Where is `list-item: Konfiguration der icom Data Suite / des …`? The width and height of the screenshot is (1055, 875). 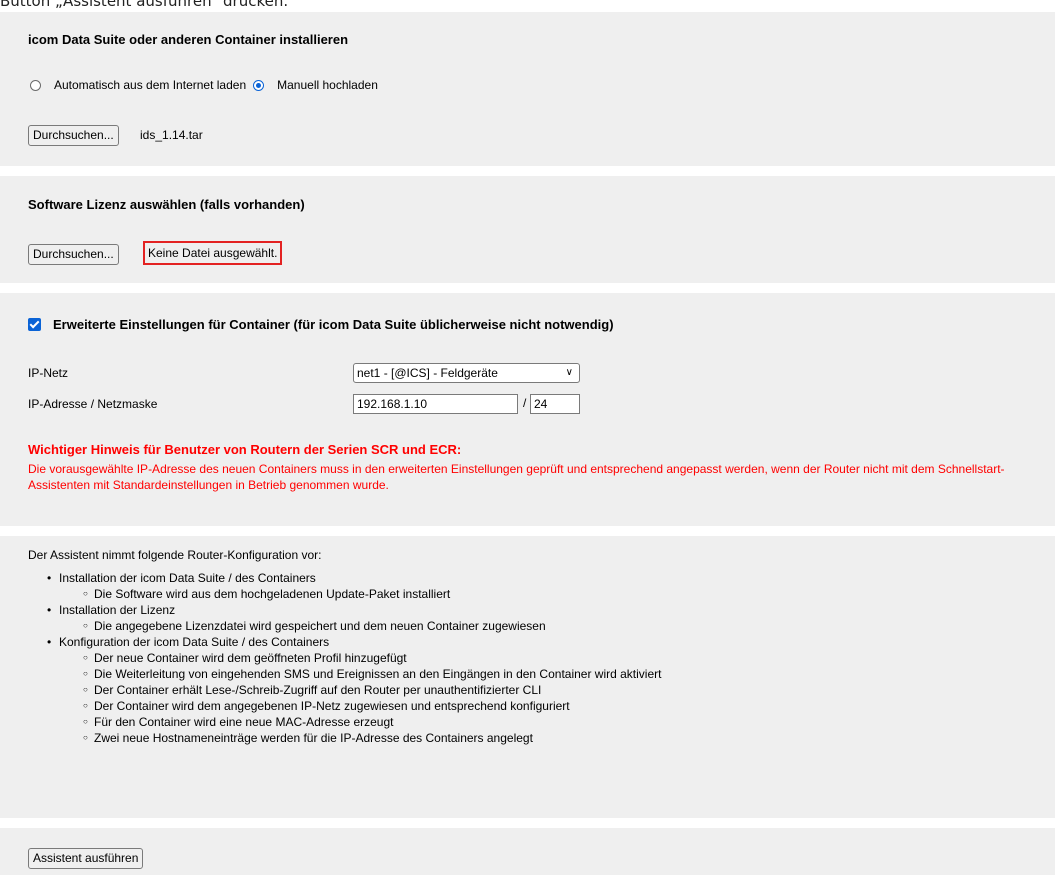
list-item: Konfiguration der icom Data Suite / des … is located at coordinates (354, 690).